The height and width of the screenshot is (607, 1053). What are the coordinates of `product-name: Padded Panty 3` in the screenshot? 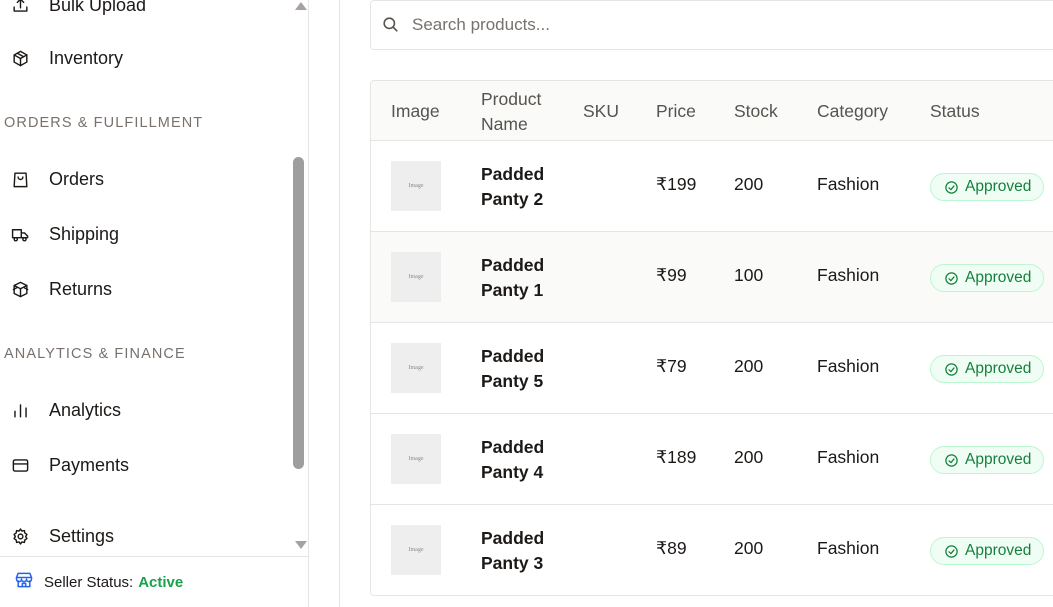 It's located at (526, 551).